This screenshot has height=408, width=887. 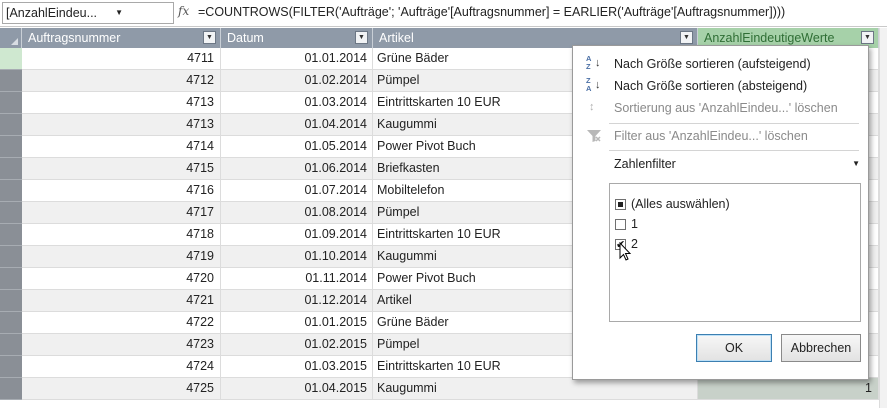 I want to click on auftragsnummer-cell: 4719, so click(x=121, y=257).